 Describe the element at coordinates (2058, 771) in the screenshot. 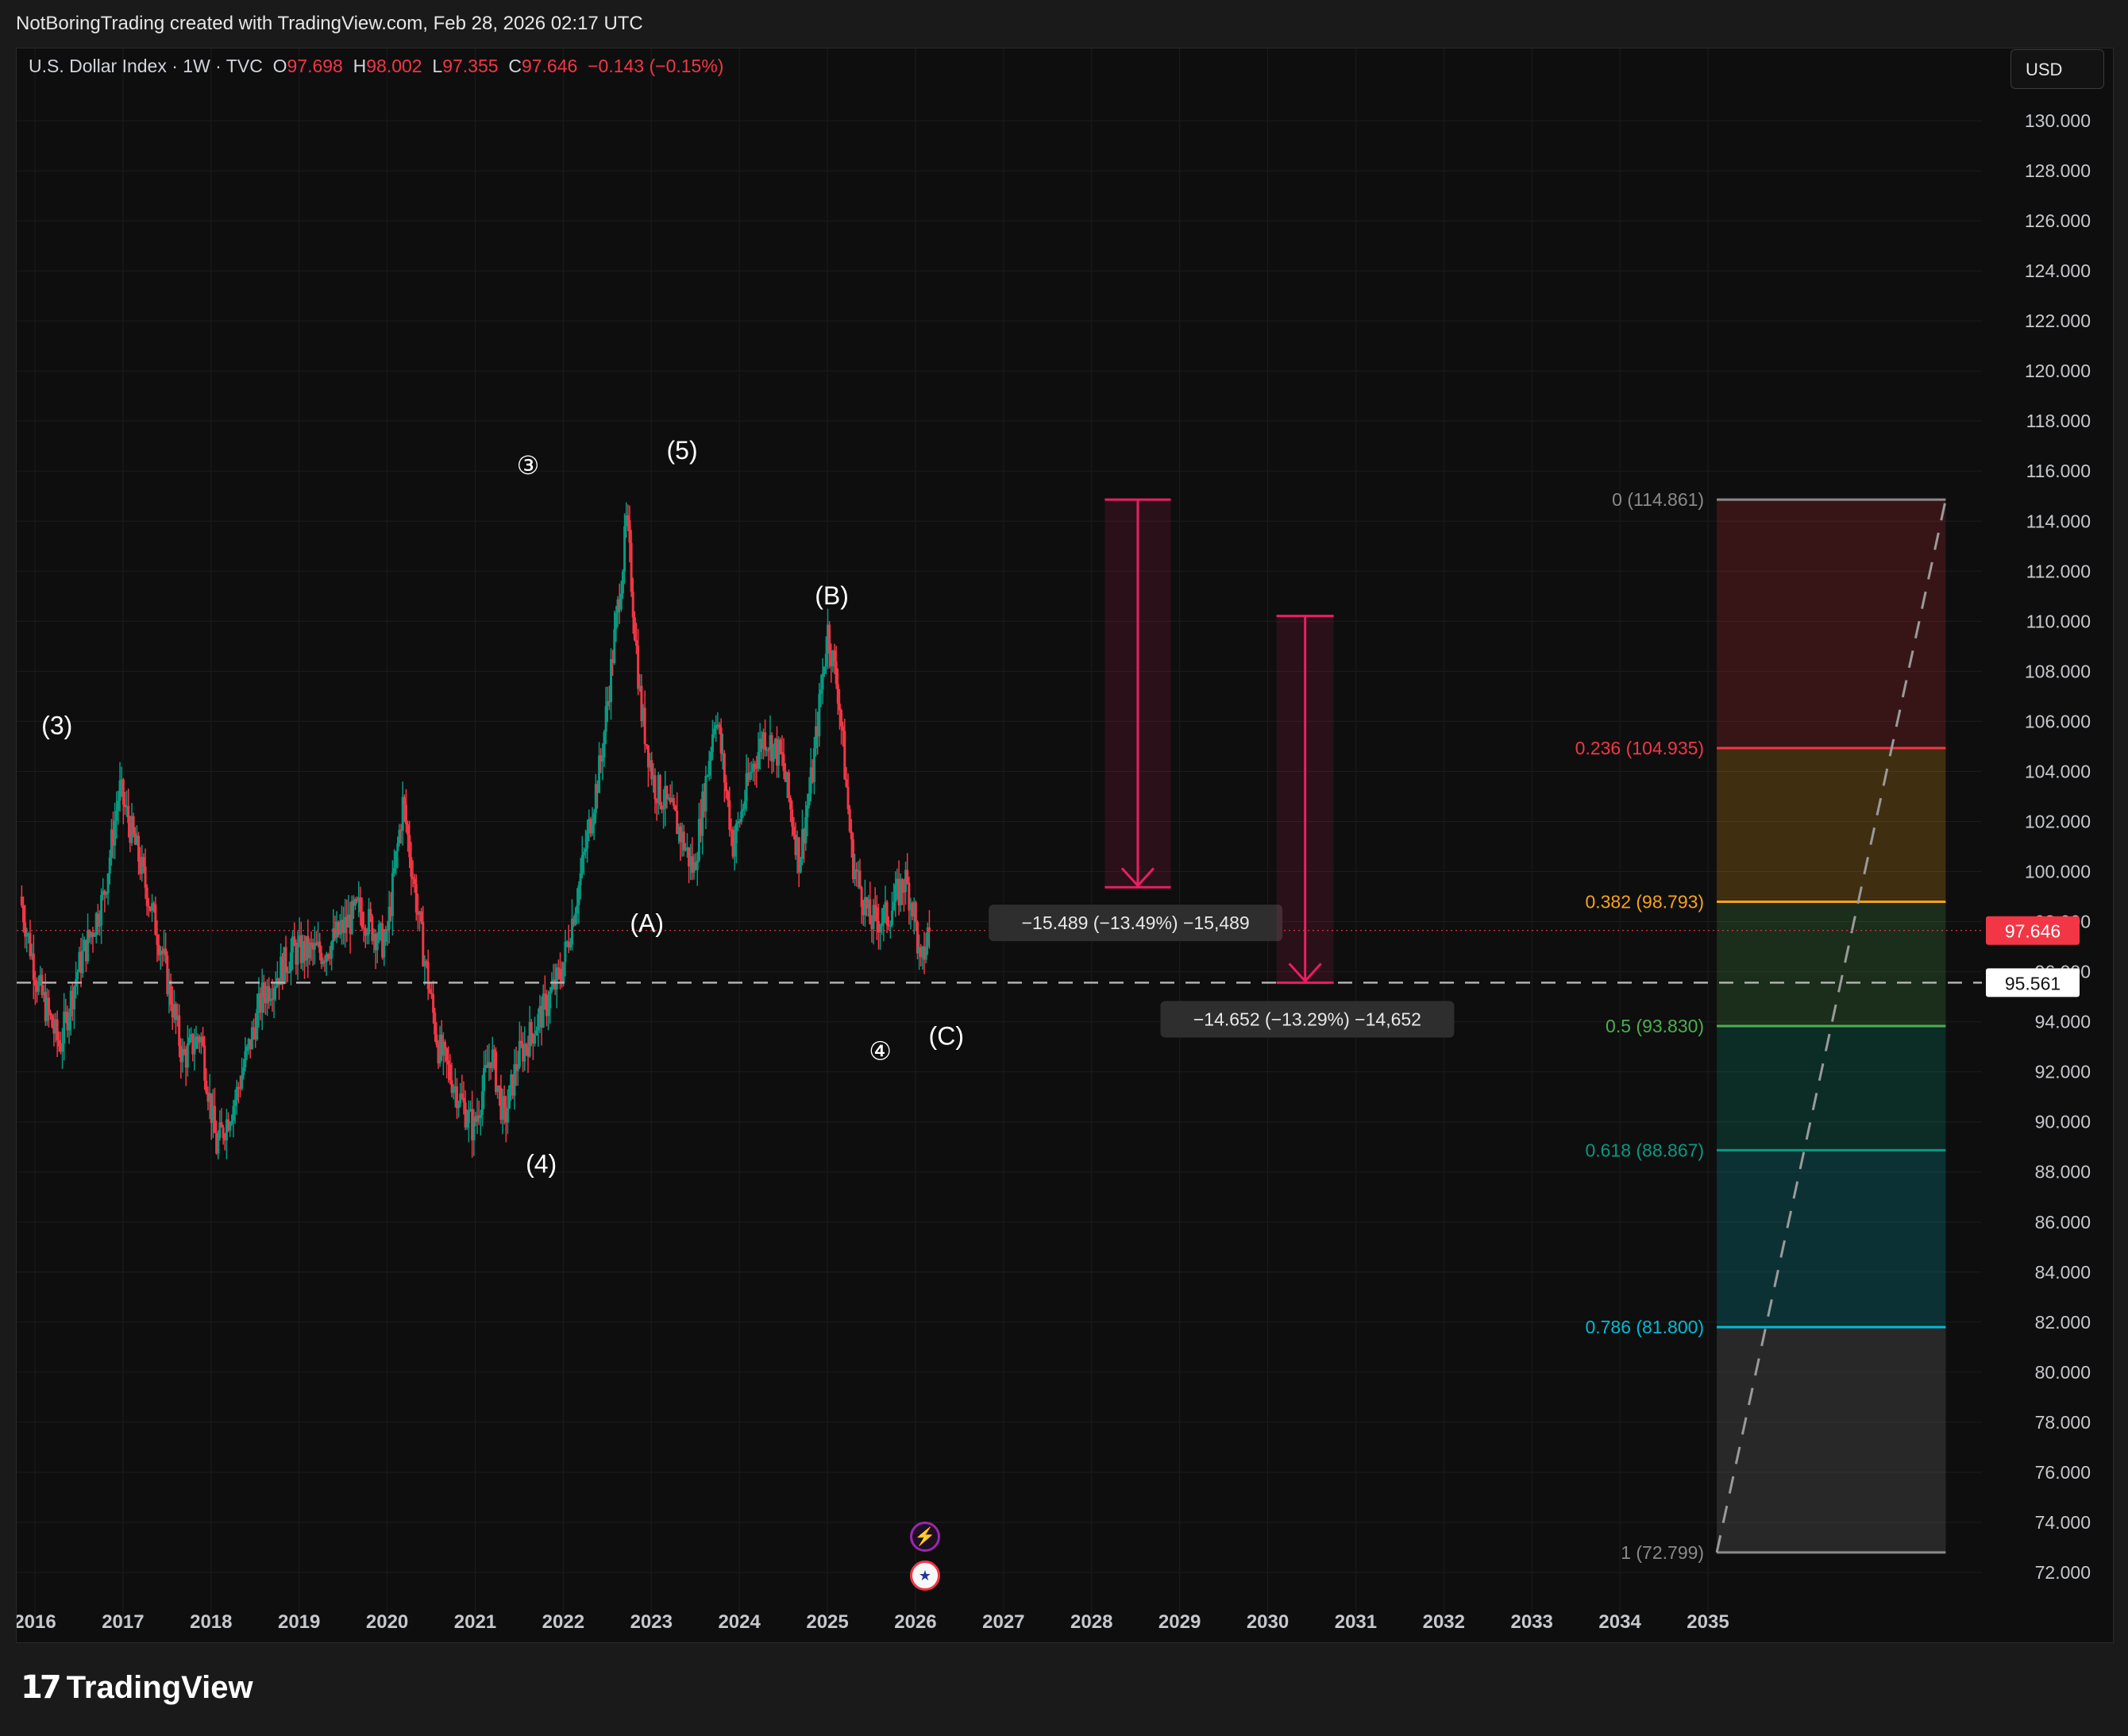

I see `y-axis-tick-label: 104.000` at that location.